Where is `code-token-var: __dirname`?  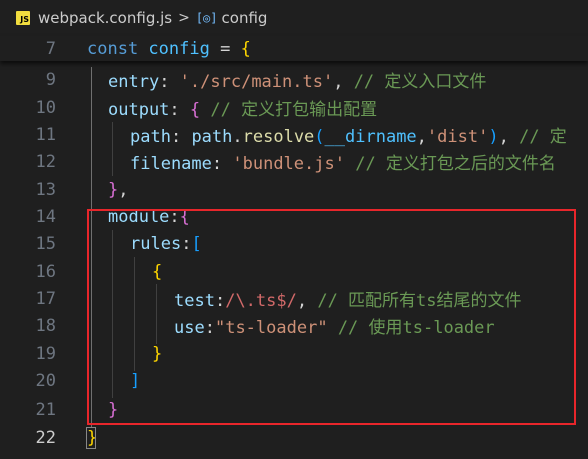
code-token-var: __dirname is located at coordinates (370, 137).